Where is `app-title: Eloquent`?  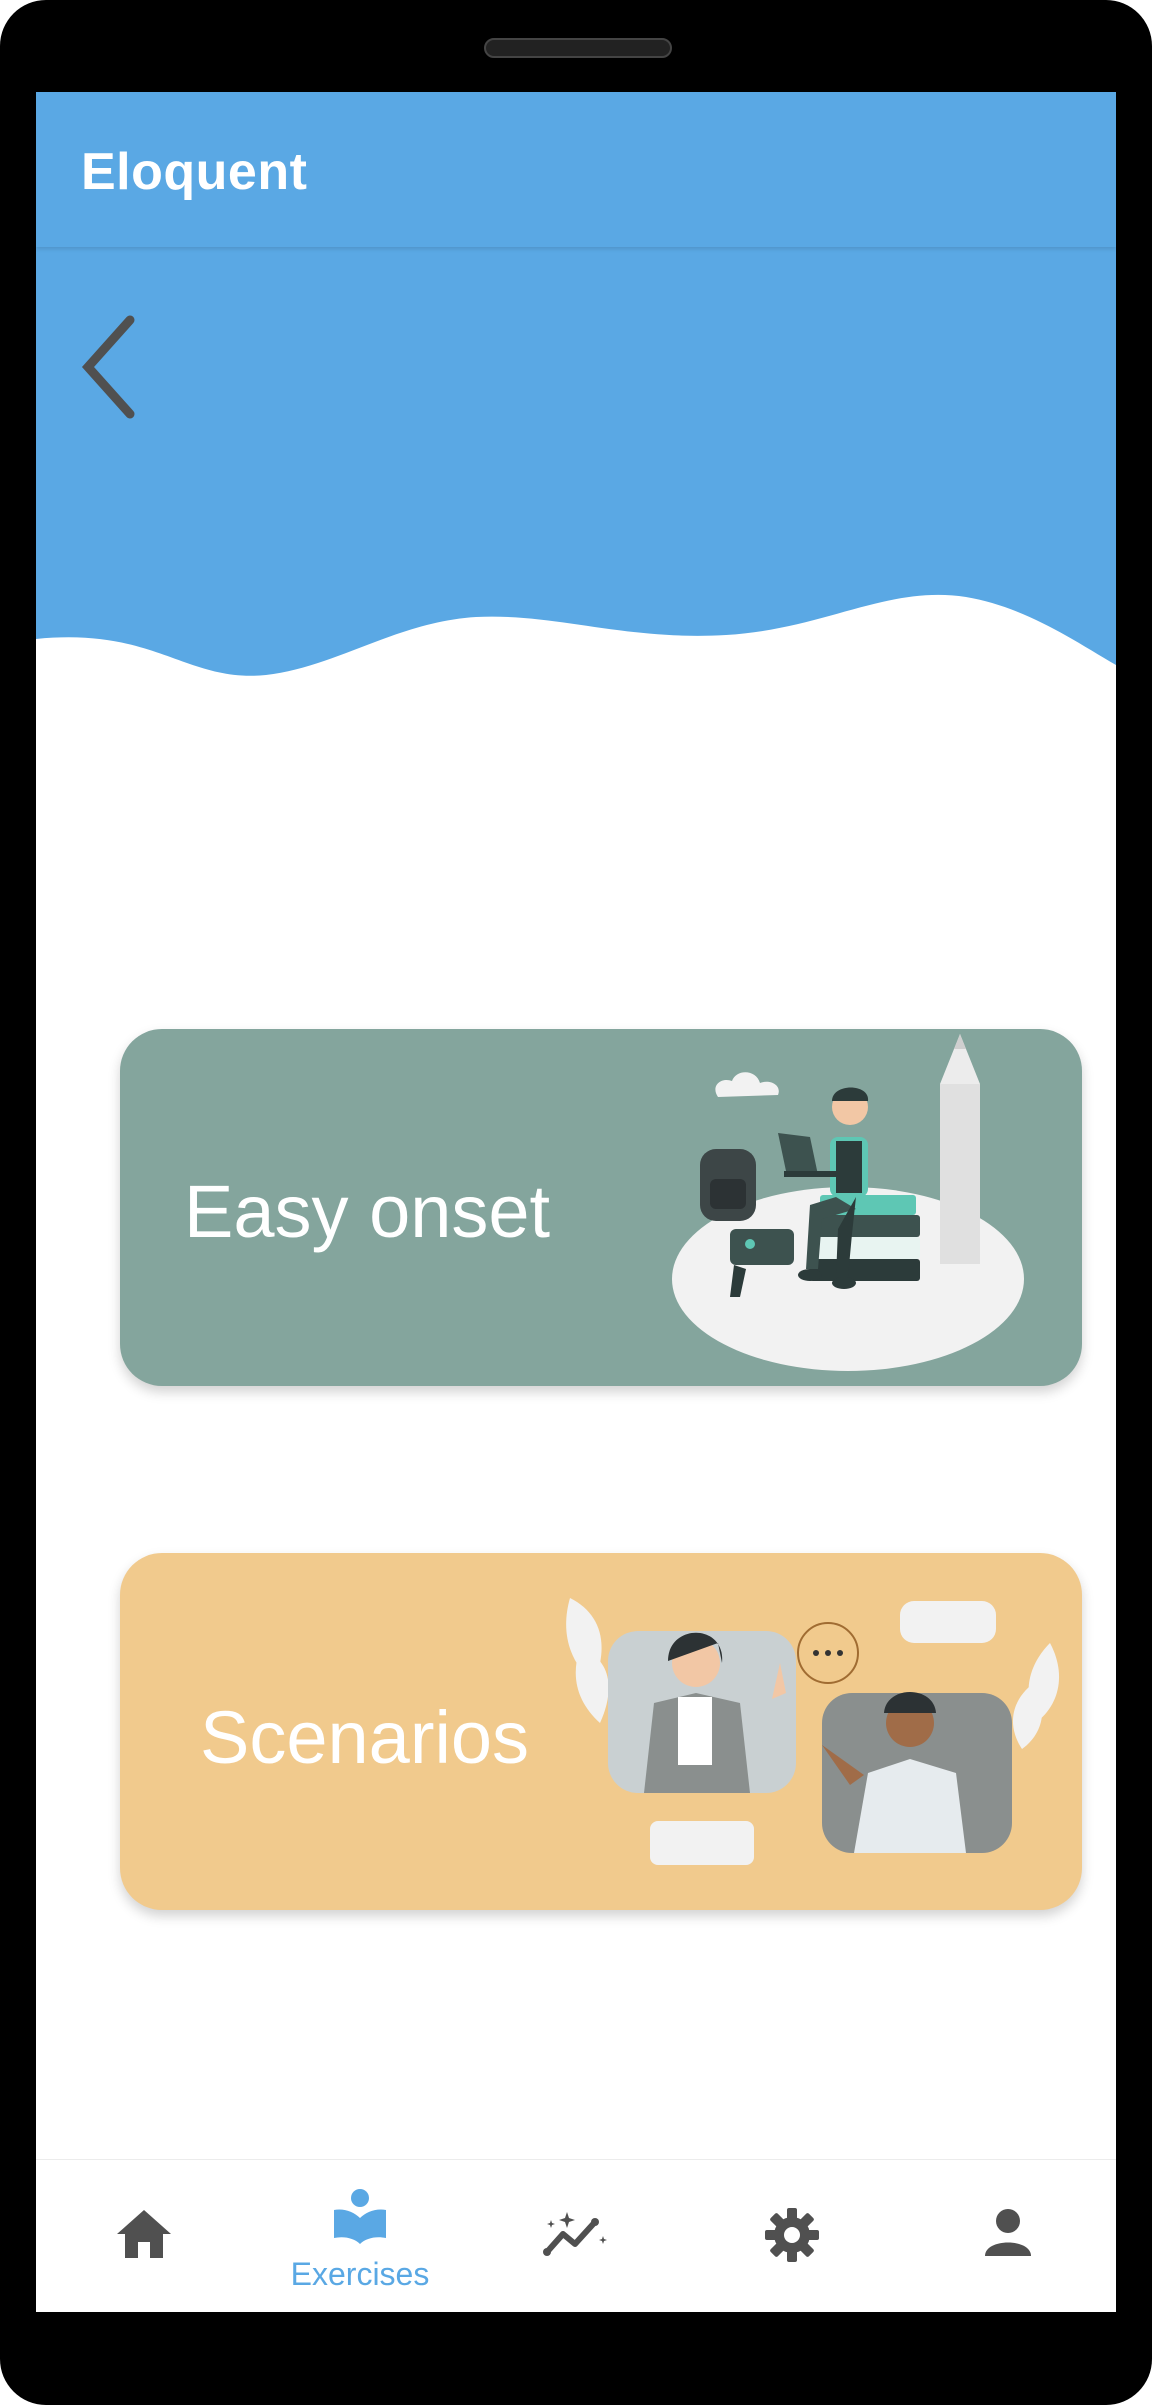
app-title: Eloquent is located at coordinates (194, 172).